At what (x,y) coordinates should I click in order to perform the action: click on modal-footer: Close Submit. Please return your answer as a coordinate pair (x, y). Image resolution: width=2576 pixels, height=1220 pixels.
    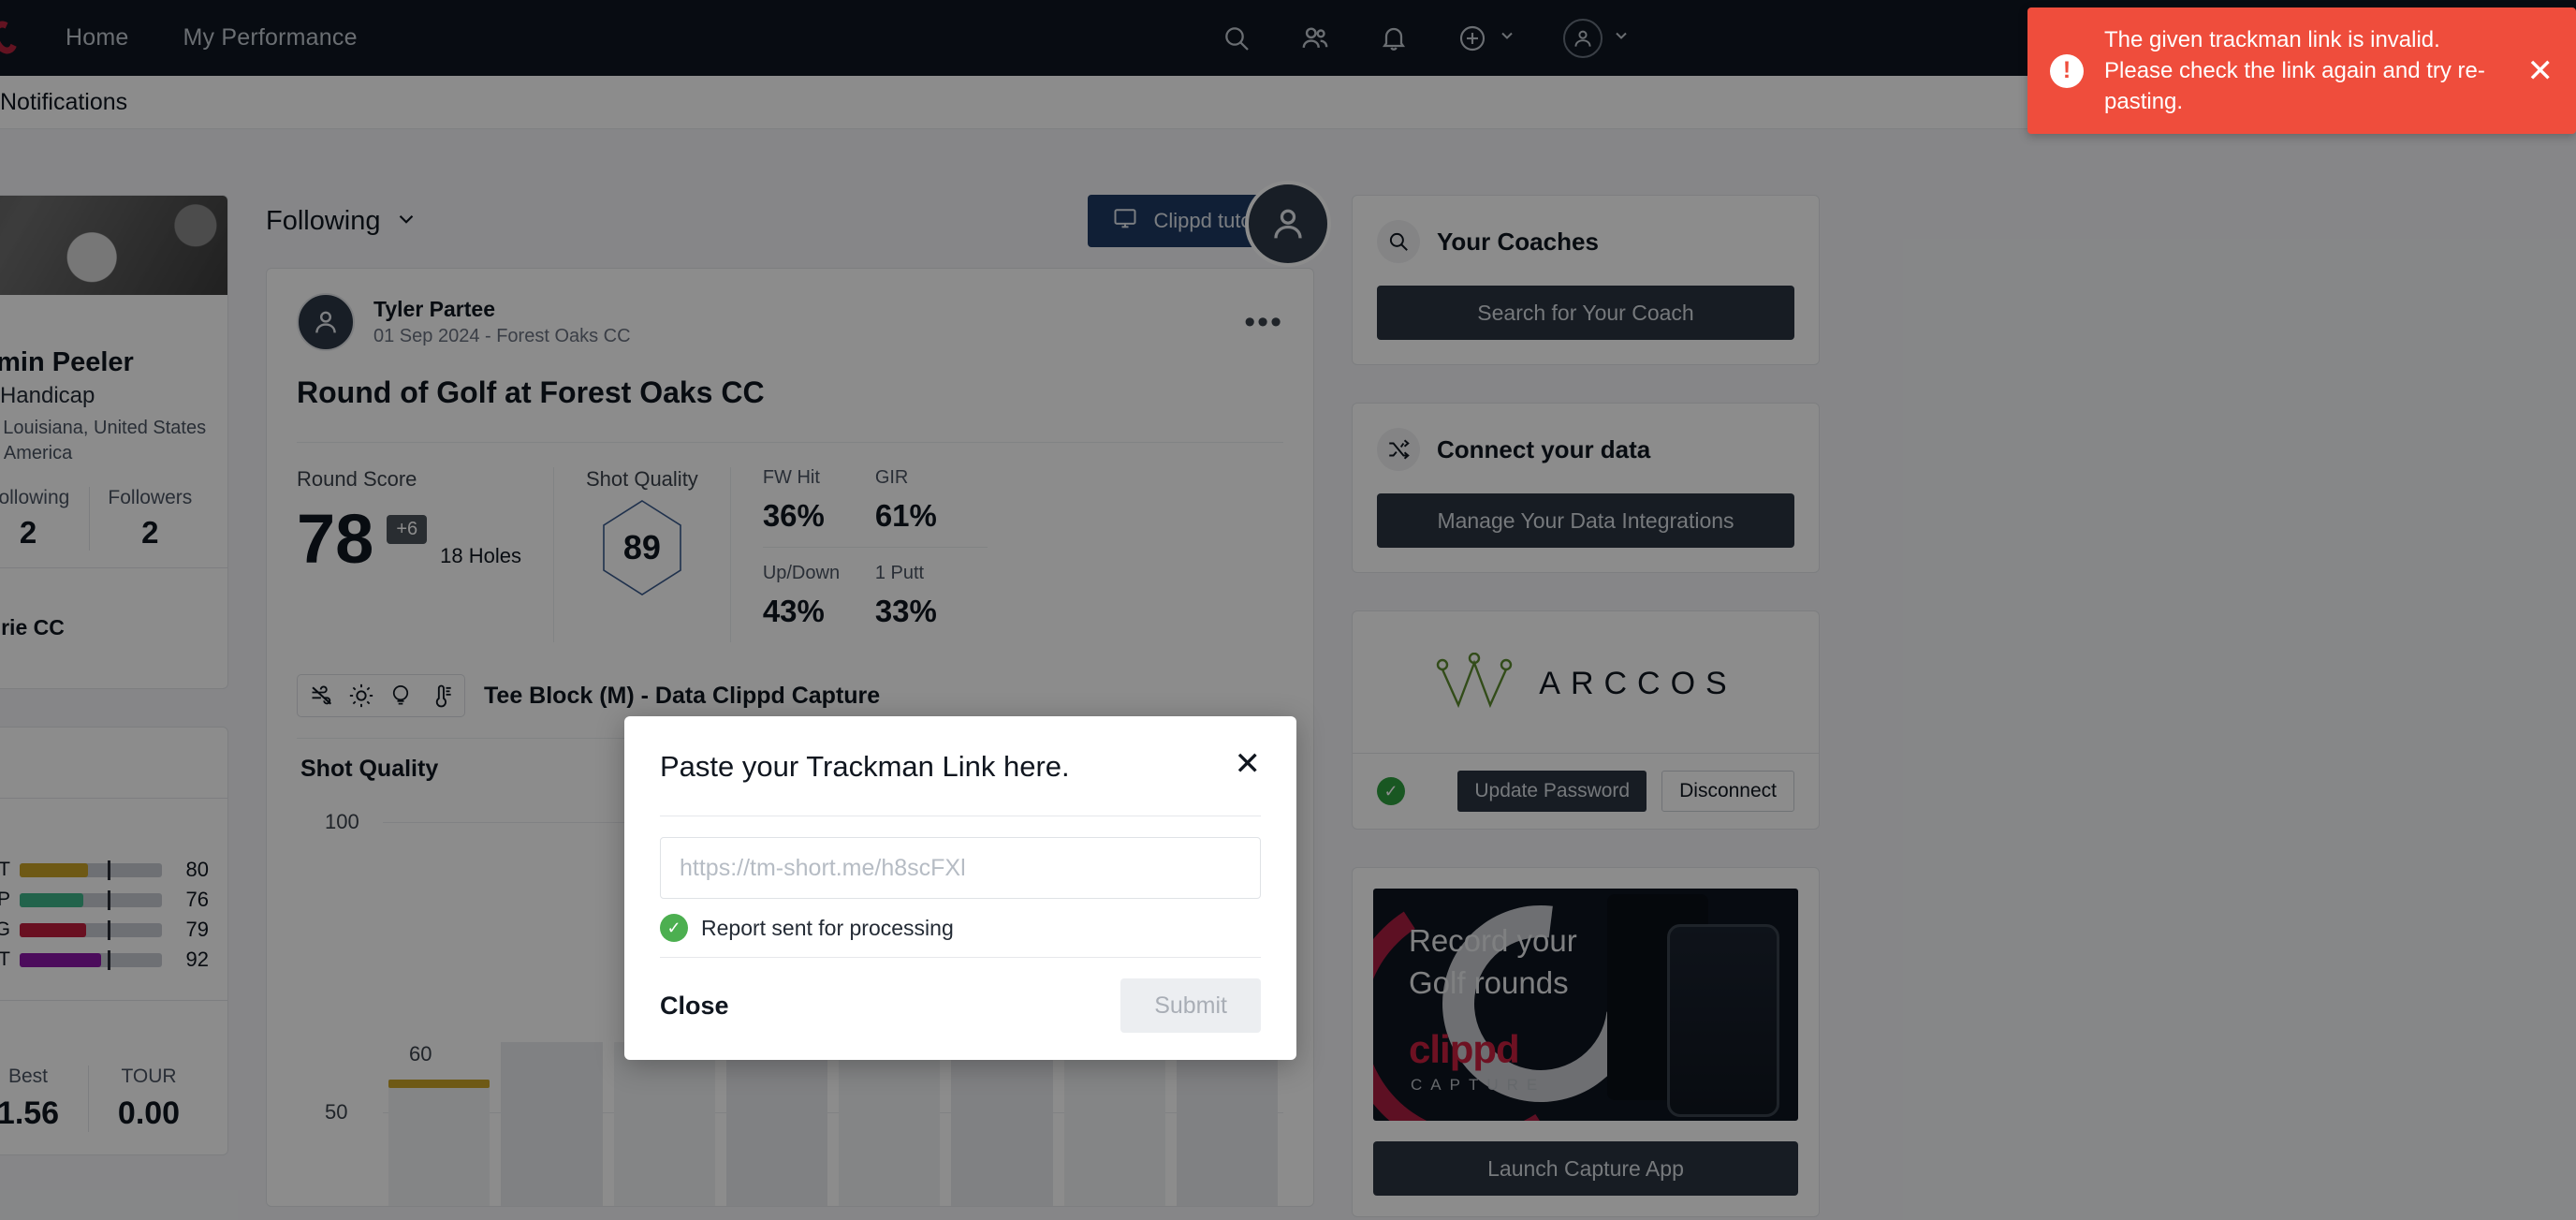
    Looking at the image, I should click on (960, 995).